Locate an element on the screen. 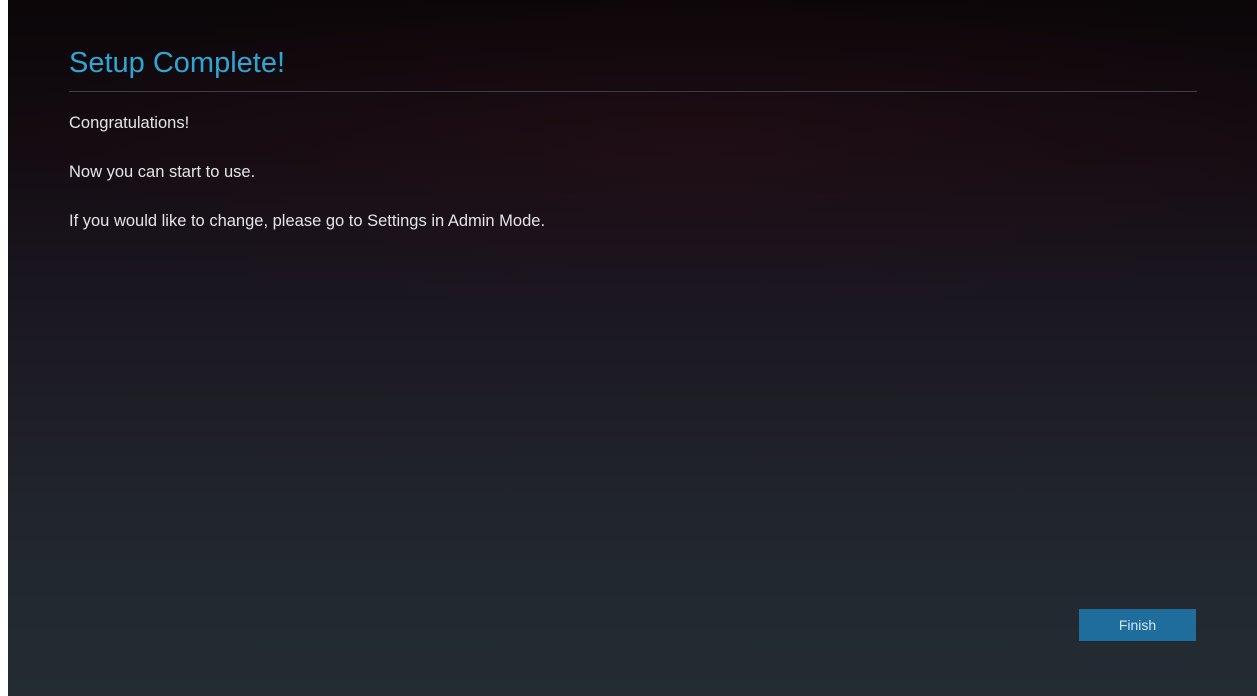 Image resolution: width=1257 pixels, height=696 pixels. congratulations-text: Congratulations! is located at coordinates (129, 122).